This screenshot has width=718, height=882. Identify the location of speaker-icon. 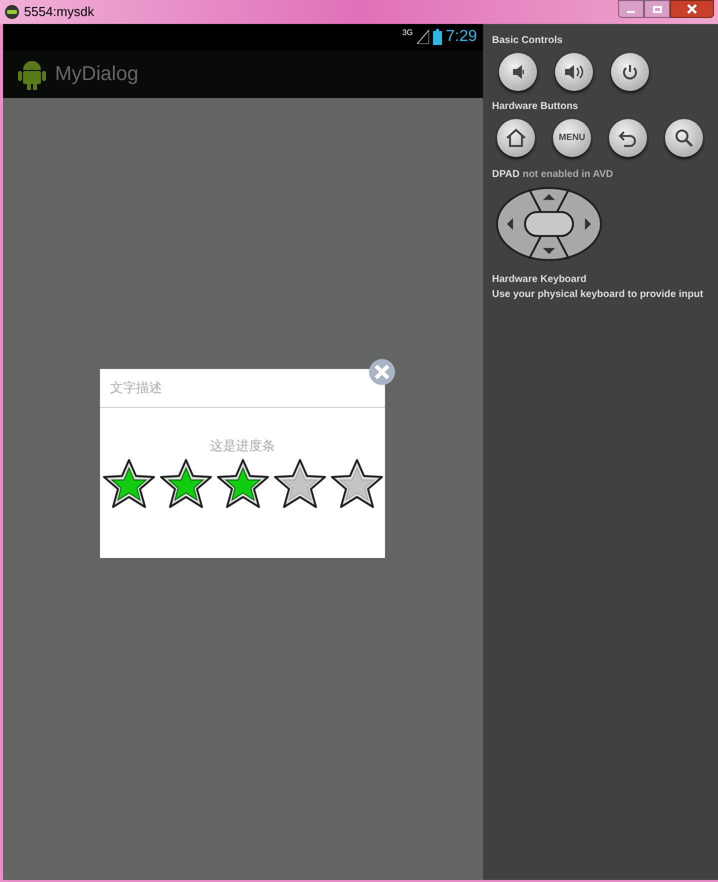
(518, 72).